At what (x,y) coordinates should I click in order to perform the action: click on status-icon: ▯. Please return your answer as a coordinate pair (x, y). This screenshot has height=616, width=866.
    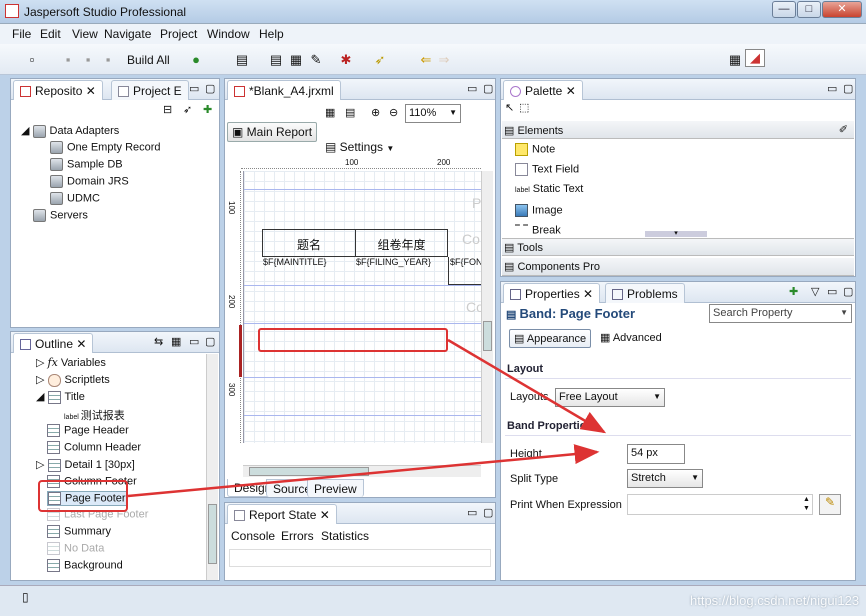
    Looking at the image, I should click on (25, 597).